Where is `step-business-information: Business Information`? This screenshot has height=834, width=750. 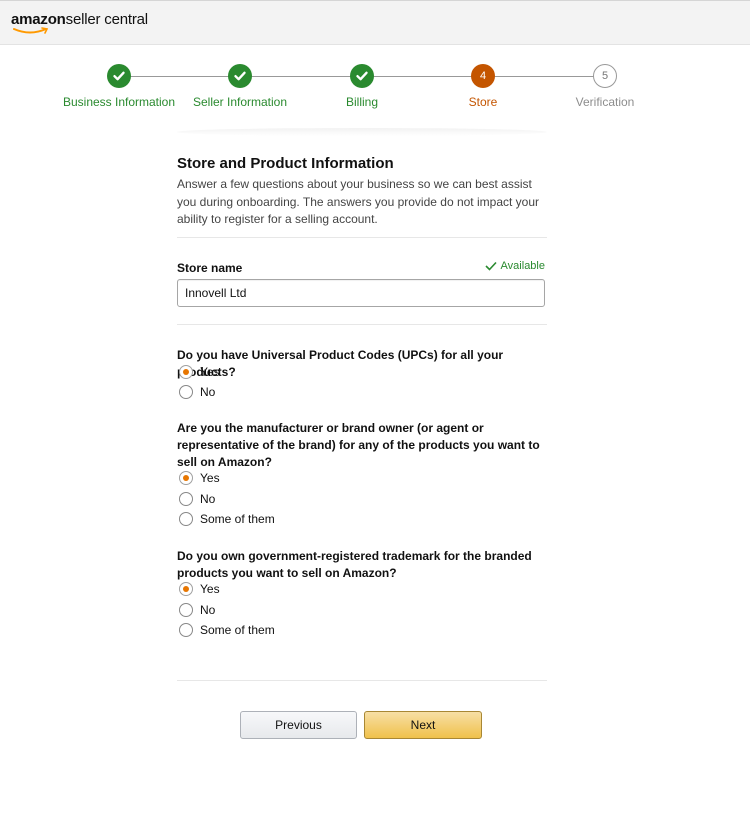
step-business-information: Business Information is located at coordinates (119, 84).